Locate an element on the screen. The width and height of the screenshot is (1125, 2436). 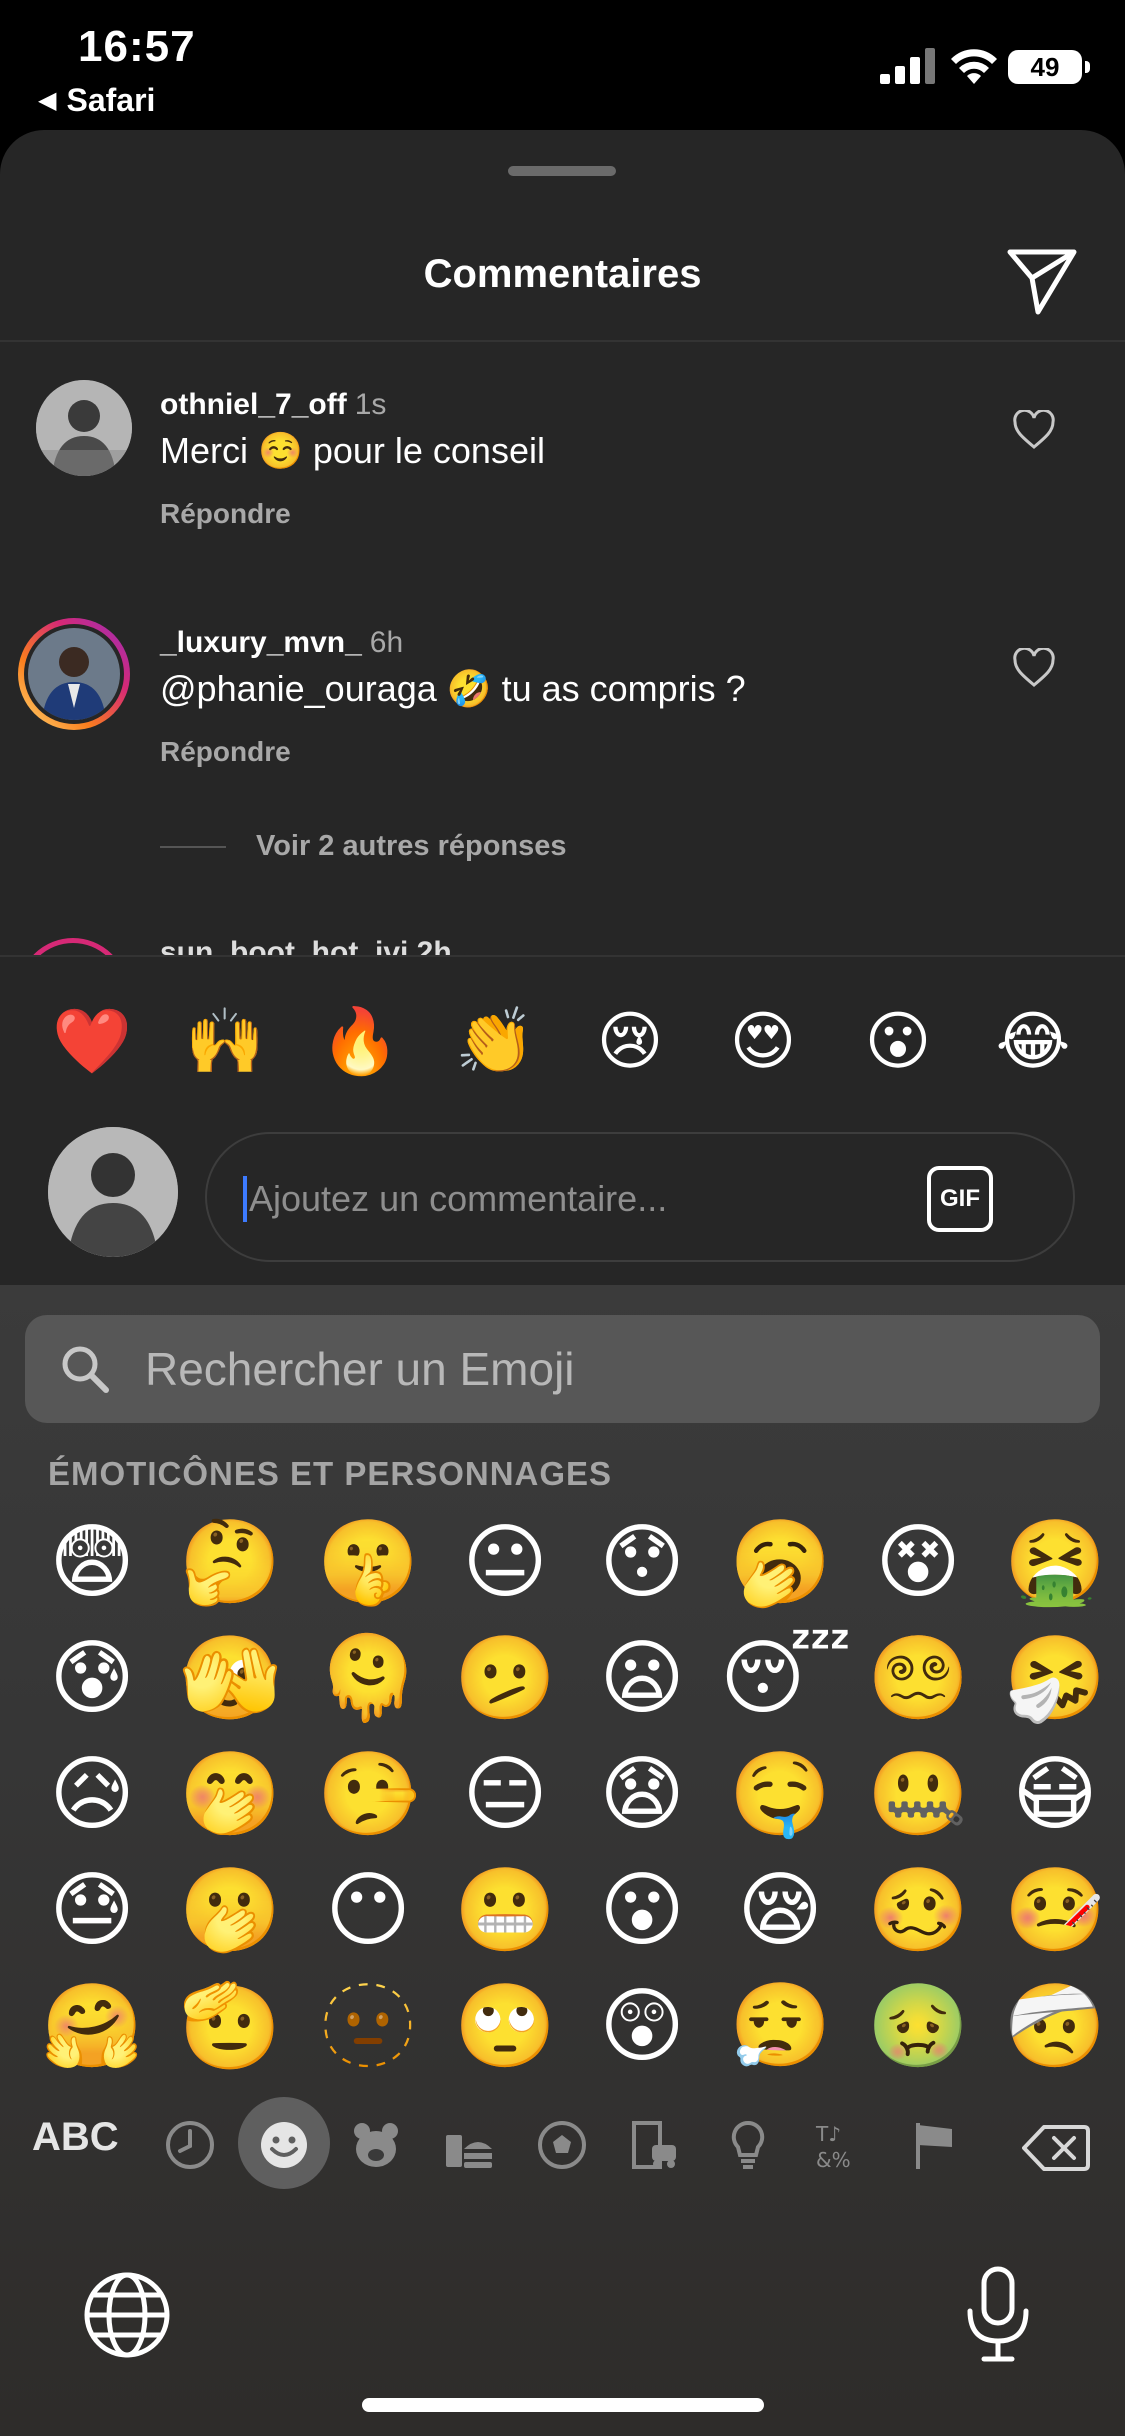
search-icon is located at coordinates (85, 1369).